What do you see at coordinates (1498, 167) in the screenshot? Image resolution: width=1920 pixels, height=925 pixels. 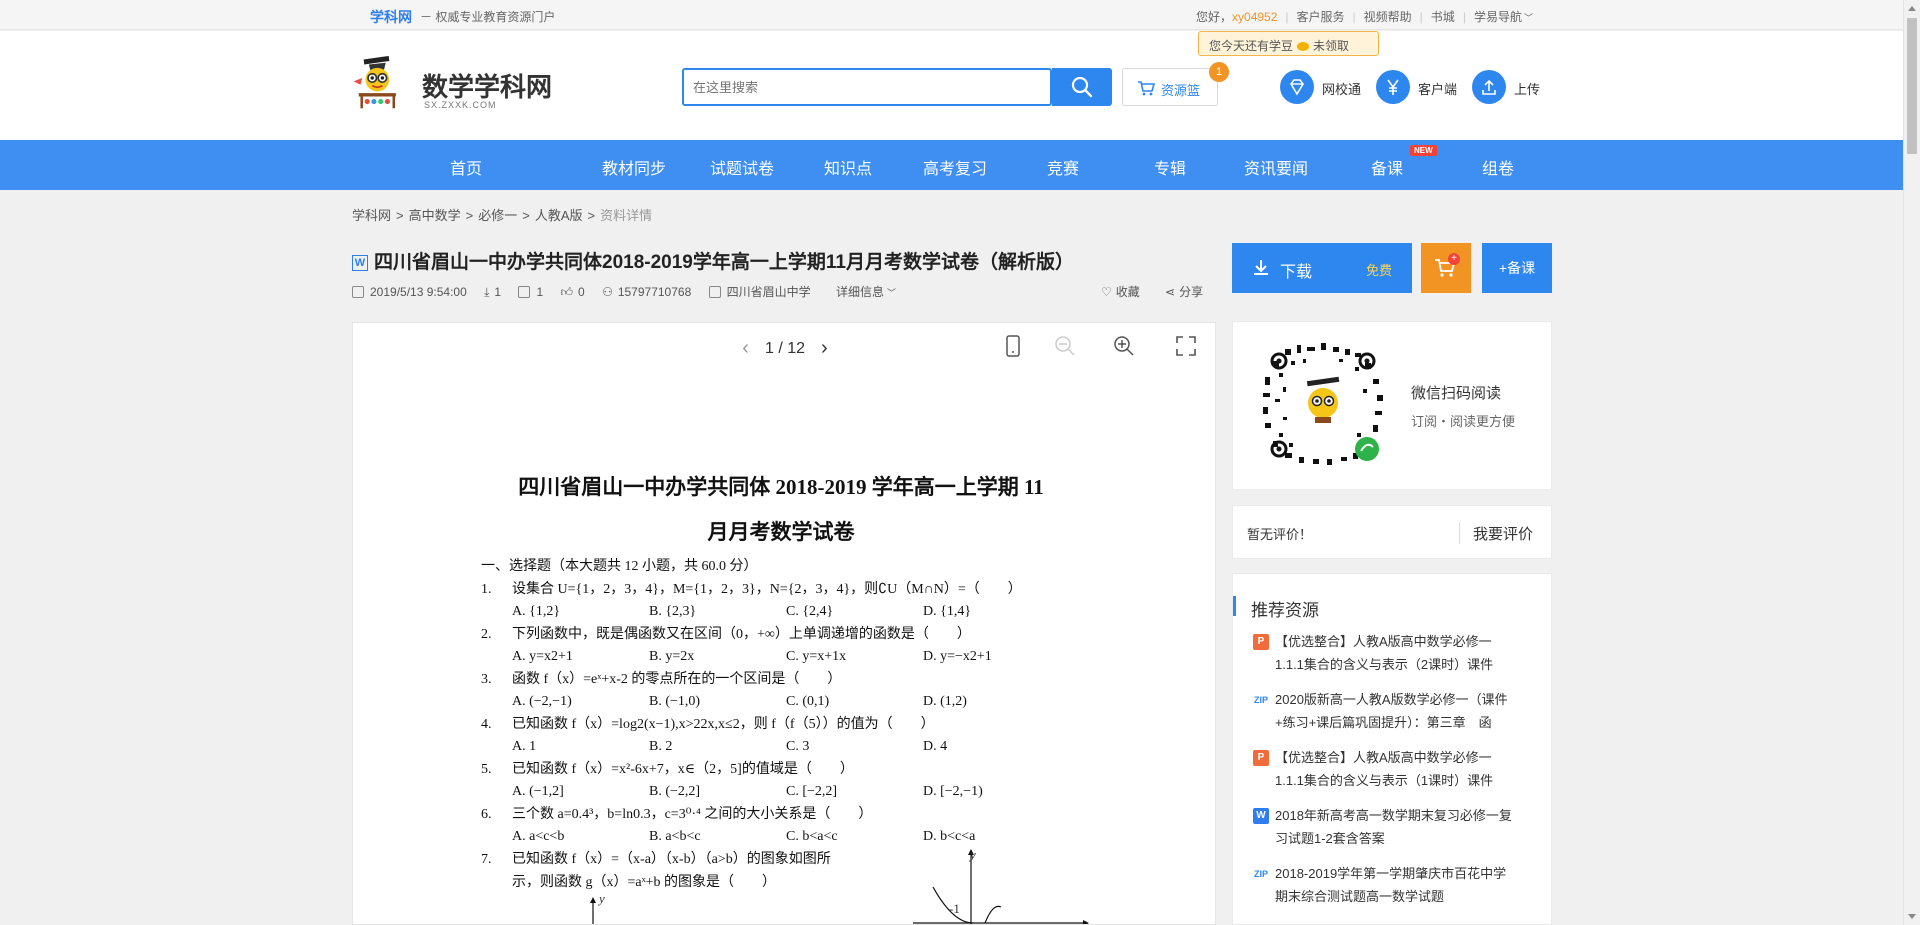 I see `nav-item-compose: 组卷` at bounding box center [1498, 167].